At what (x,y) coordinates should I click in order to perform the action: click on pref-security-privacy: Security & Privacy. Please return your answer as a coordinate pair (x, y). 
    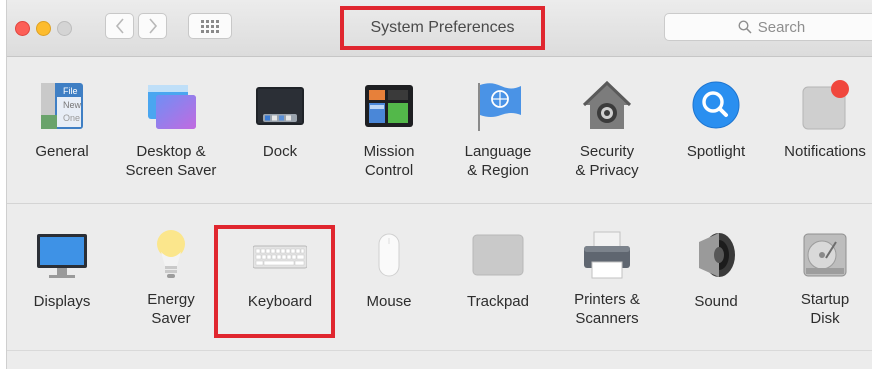
    Looking at the image, I should click on (607, 129).